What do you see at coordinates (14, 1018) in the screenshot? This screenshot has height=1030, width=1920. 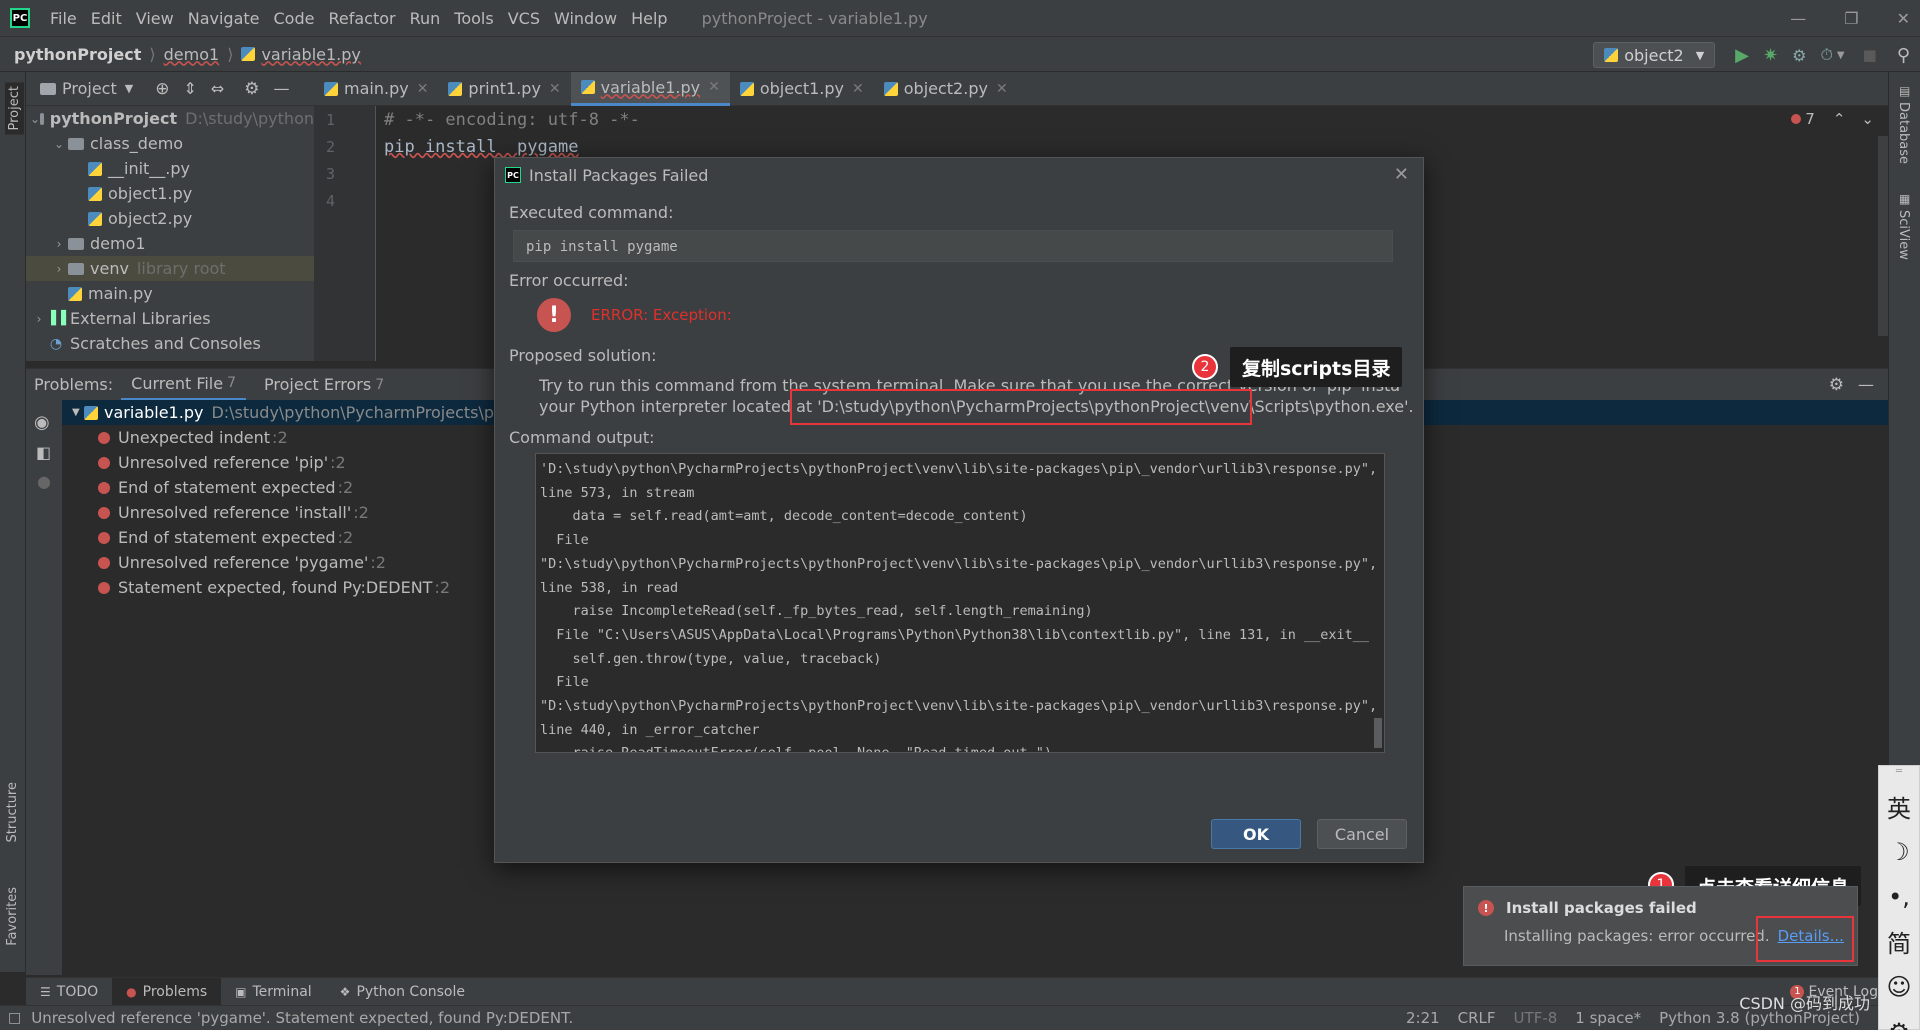 I see `status-toggle-icon: □` at bounding box center [14, 1018].